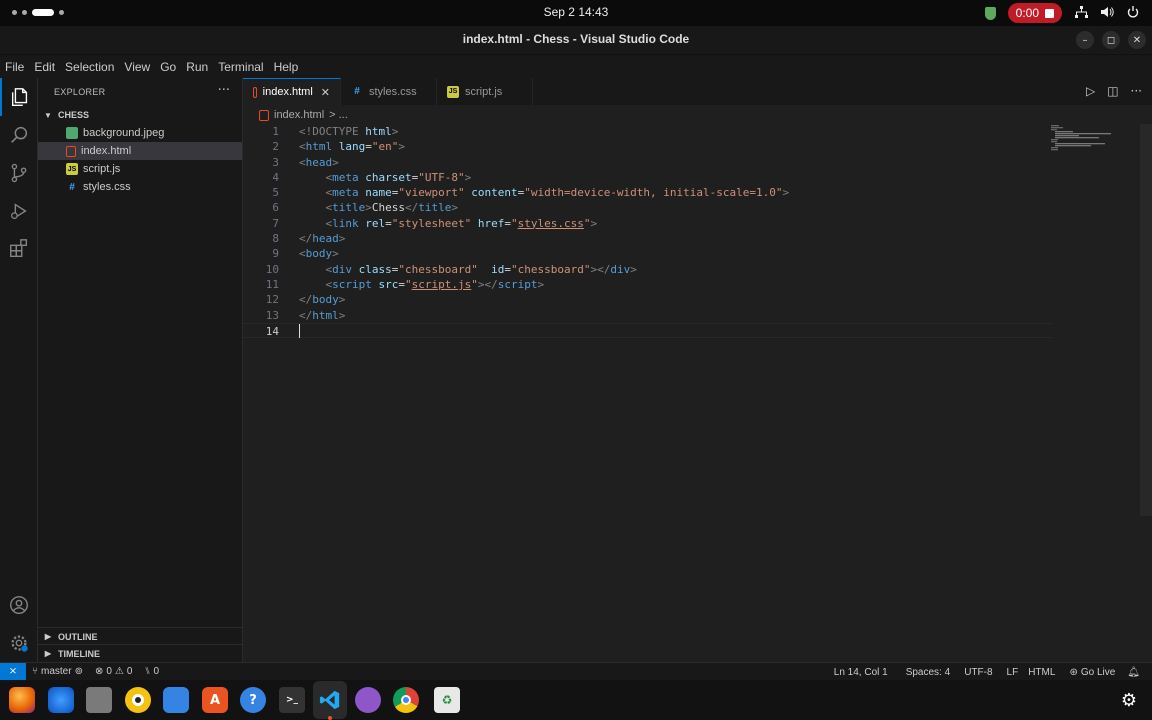  I want to click on outline-section: ▶ OUTLINE, so click(140, 636).